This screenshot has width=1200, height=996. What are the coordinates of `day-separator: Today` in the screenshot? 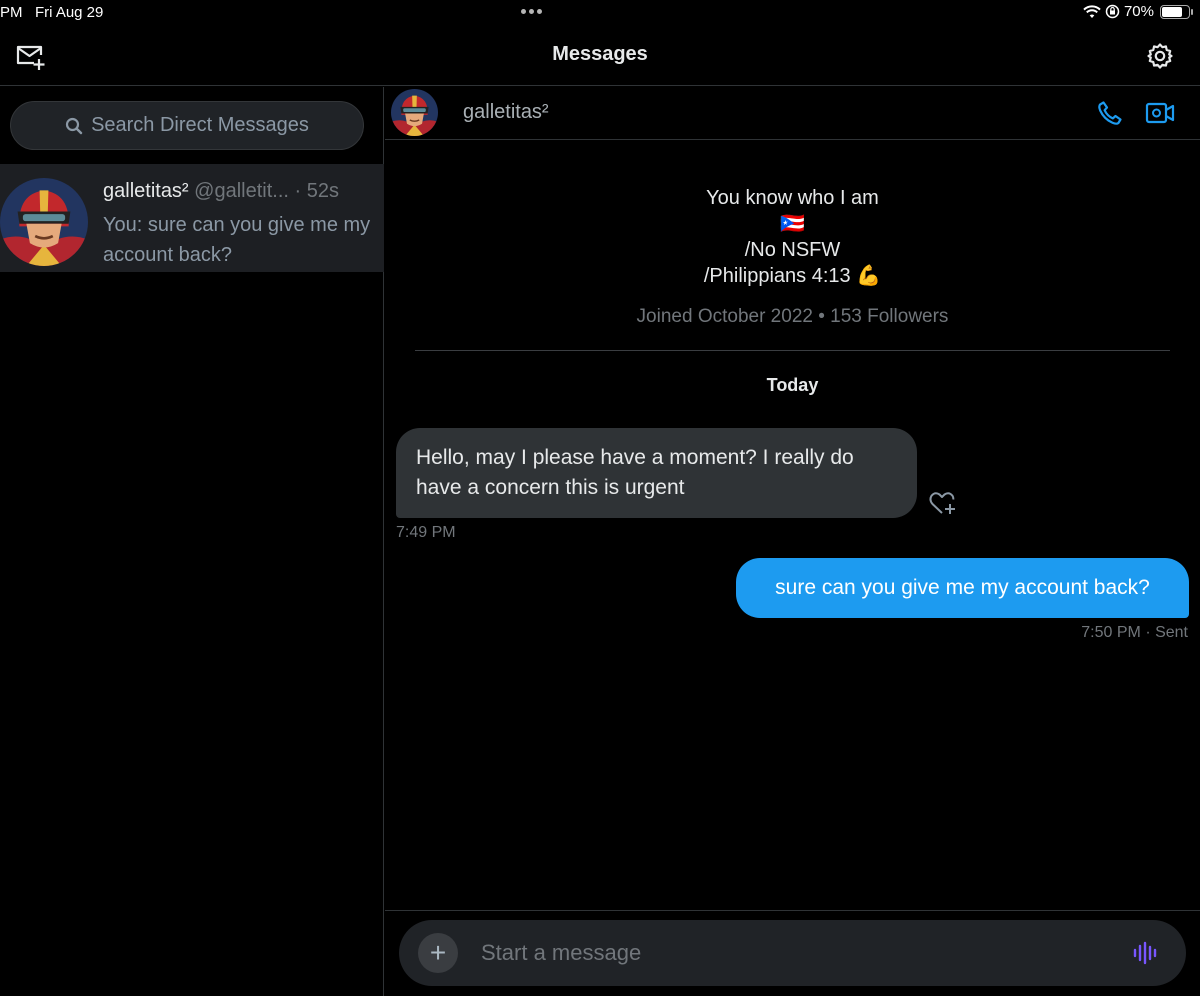 It's located at (792, 385).